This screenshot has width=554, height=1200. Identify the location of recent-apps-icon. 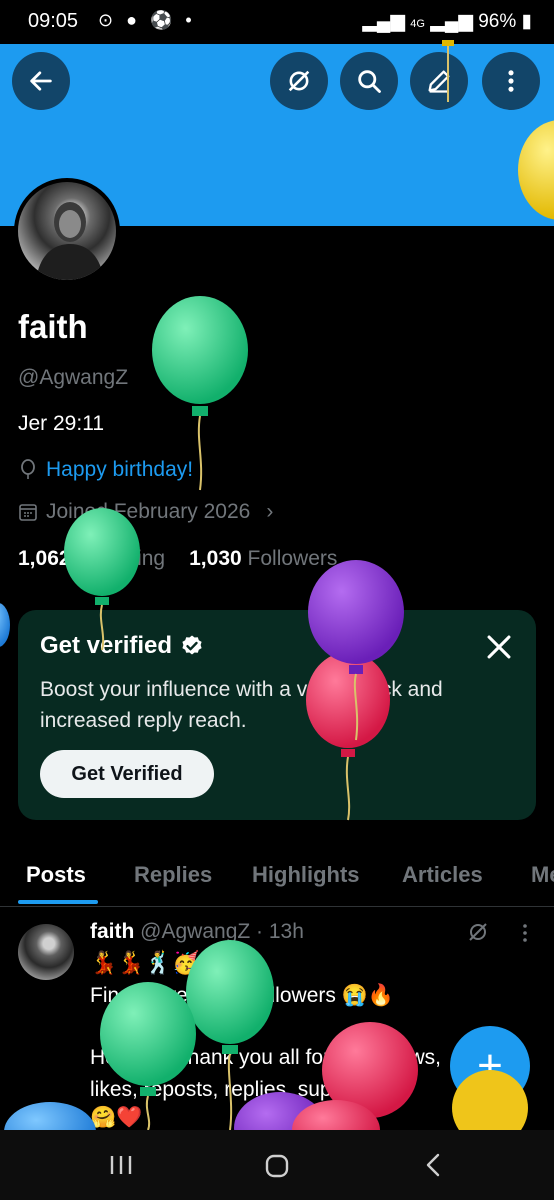
(121, 1165).